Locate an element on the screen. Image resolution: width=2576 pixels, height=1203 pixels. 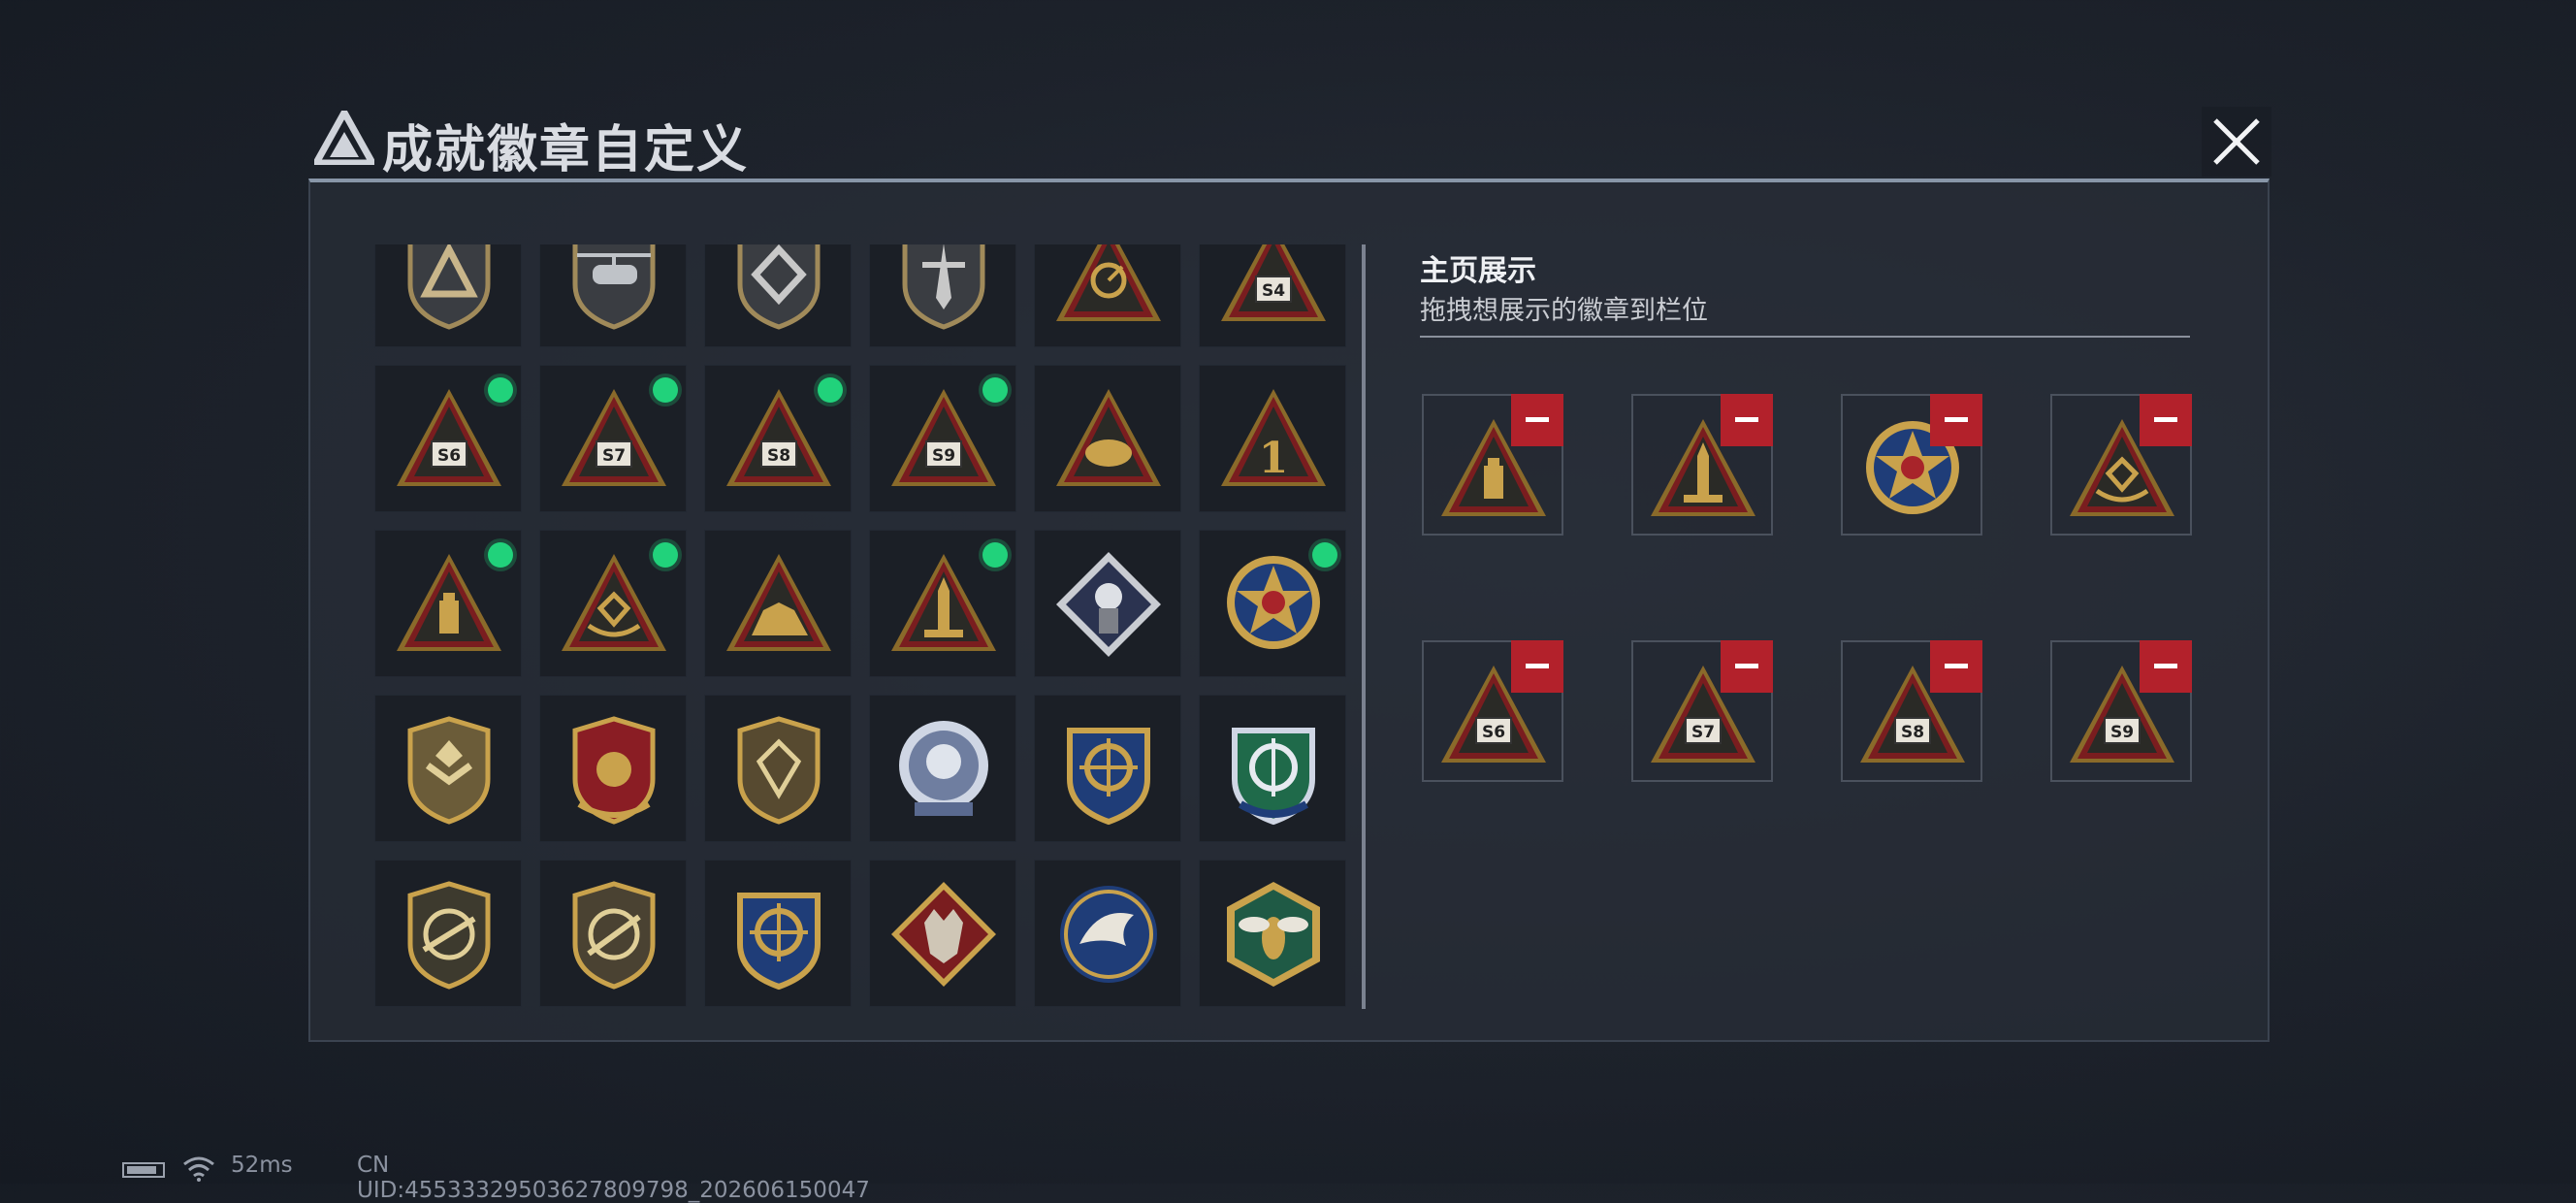
star-circle-badge is located at coordinates (1272, 603).